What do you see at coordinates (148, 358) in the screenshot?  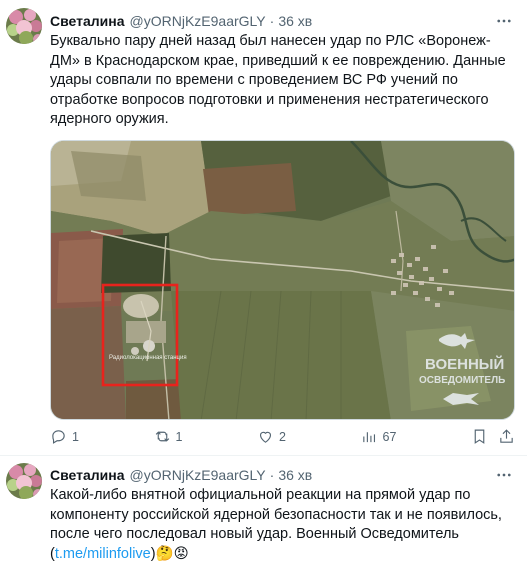 I see `map-label: Радиолокационная станция` at bounding box center [148, 358].